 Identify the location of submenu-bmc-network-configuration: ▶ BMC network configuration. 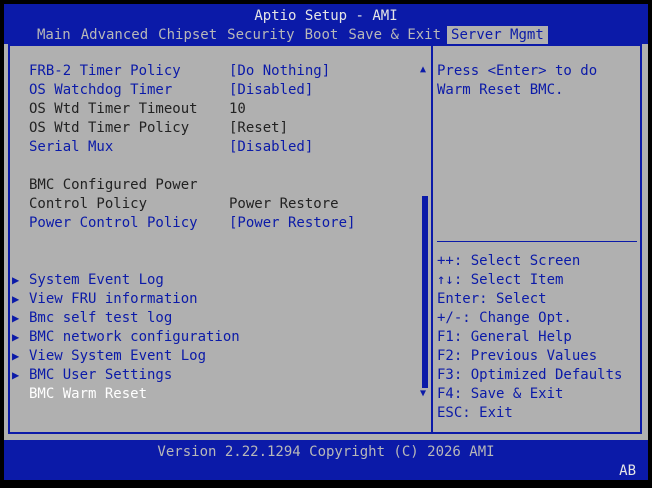
(126, 337).